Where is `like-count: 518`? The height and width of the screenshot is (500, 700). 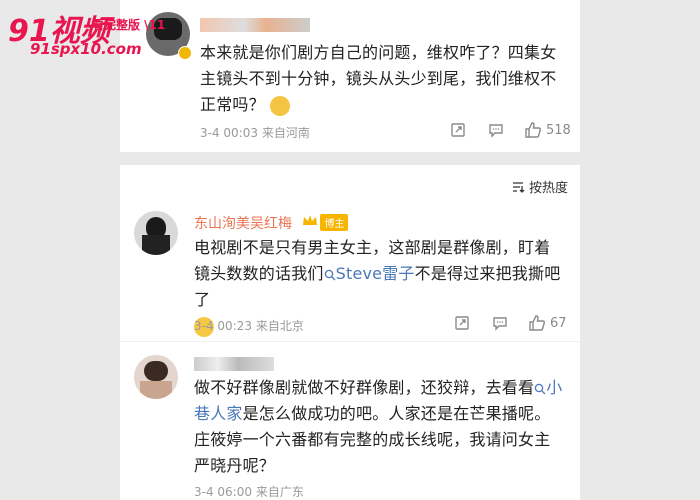 like-count: 518 is located at coordinates (558, 130).